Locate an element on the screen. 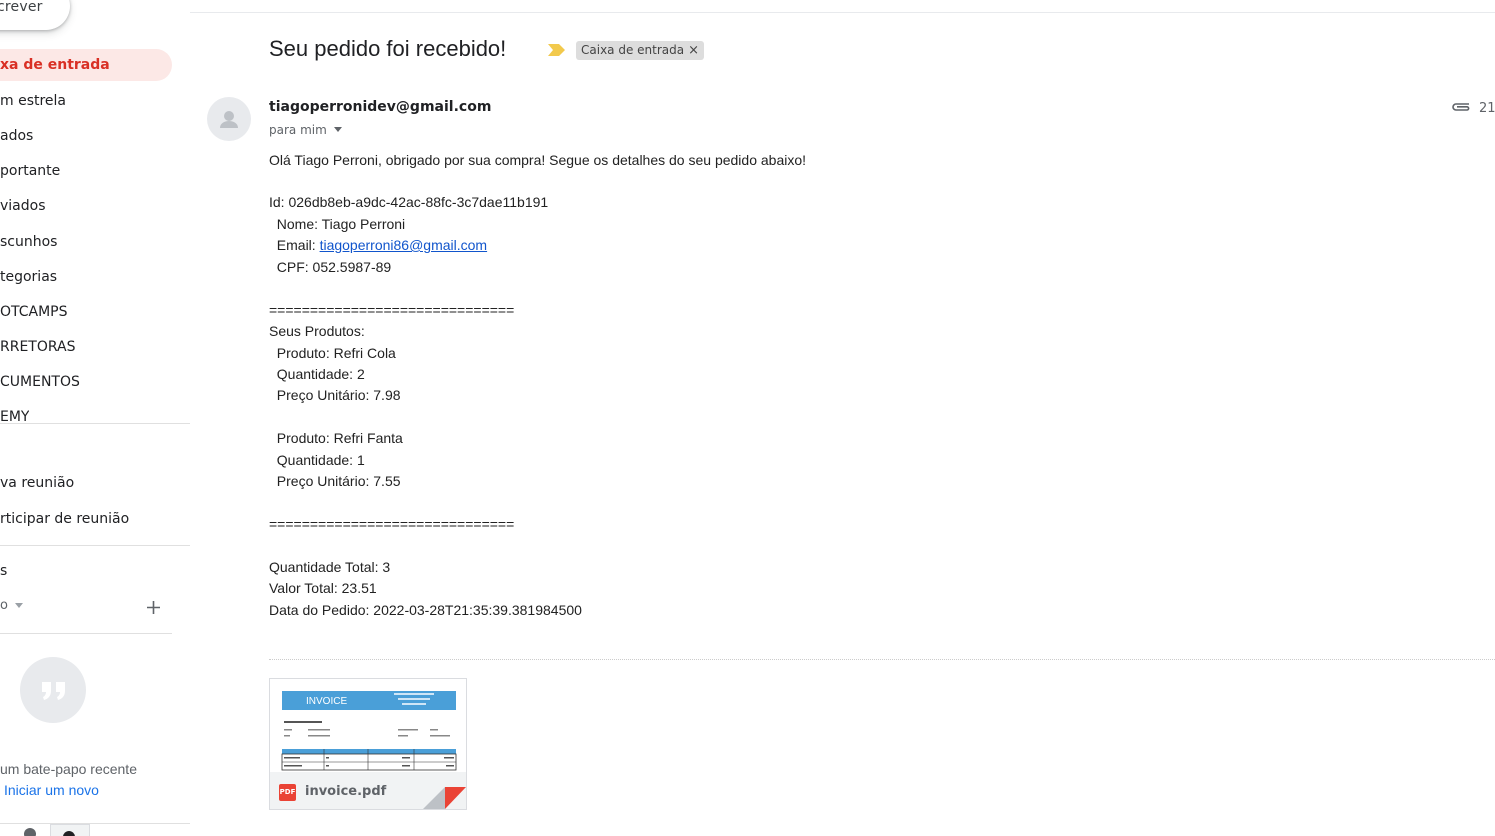 This screenshot has height=836, width=1495. body-cpf: CPF: 052.5987-89 is located at coordinates (330, 267).